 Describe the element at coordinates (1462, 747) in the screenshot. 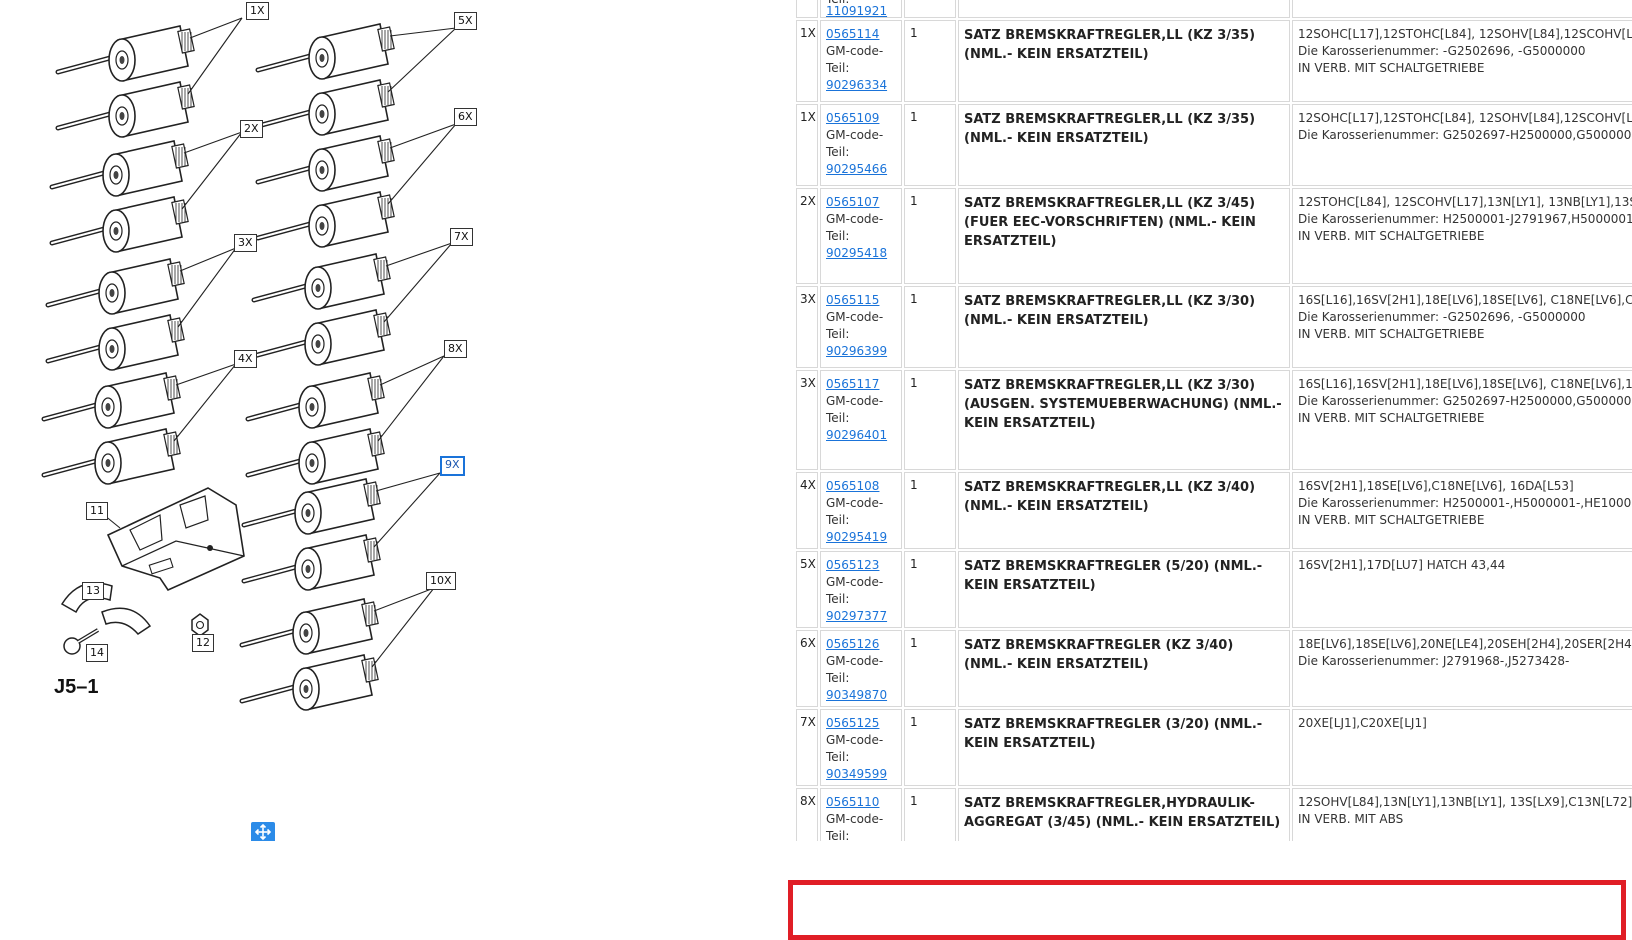

I see `applicability-cell: 20XE[LJ1],C20XE[LJ1]` at that location.